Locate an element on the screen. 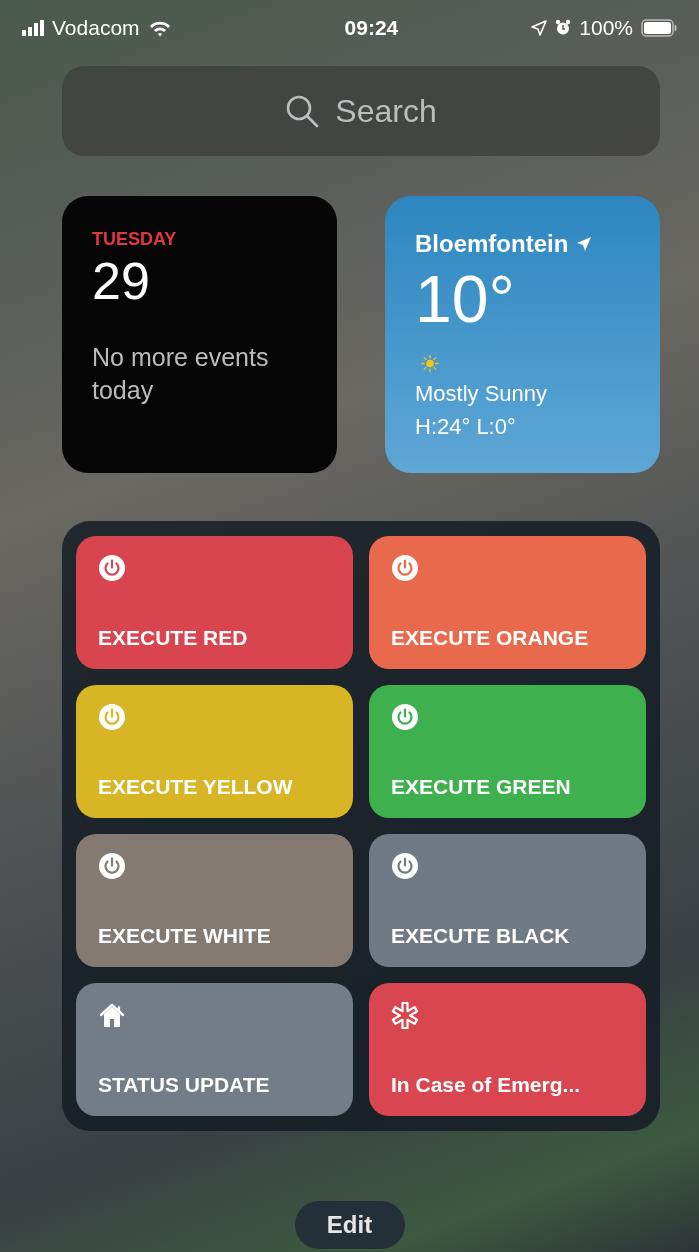  high-low-temperature: H:24° L:0° is located at coordinates (466, 427).